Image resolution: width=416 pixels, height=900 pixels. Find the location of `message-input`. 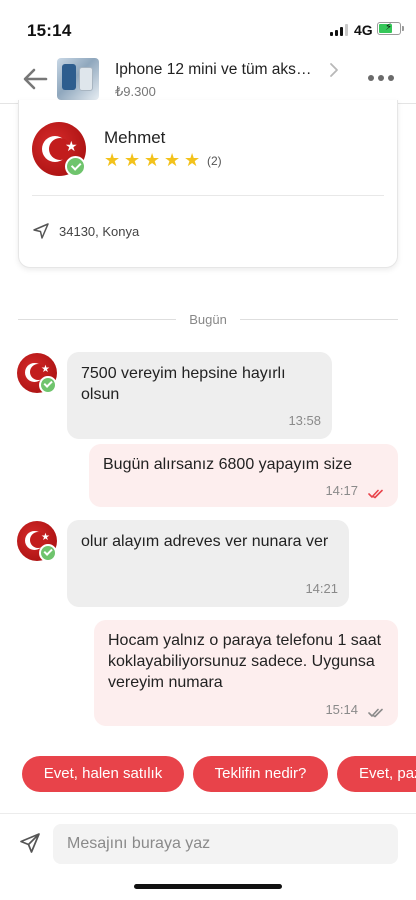

message-input is located at coordinates (225, 844).